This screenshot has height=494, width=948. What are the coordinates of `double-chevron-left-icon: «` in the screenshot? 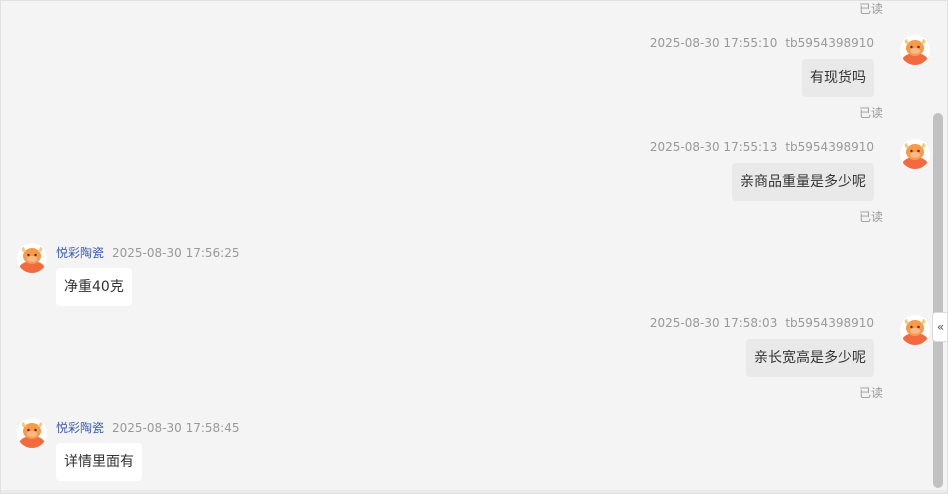 It's located at (939, 327).